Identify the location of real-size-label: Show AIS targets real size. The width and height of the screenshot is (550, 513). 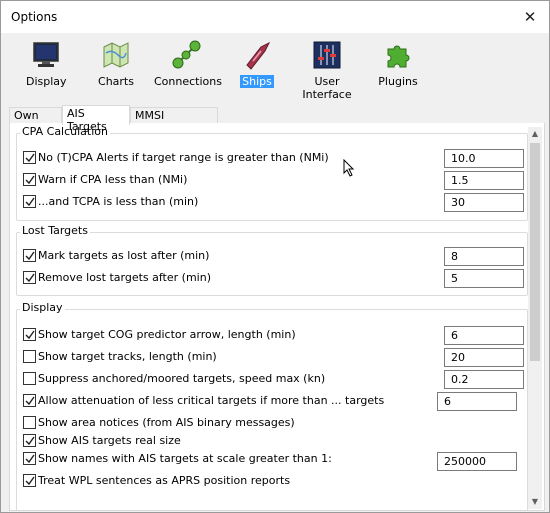
(109, 440).